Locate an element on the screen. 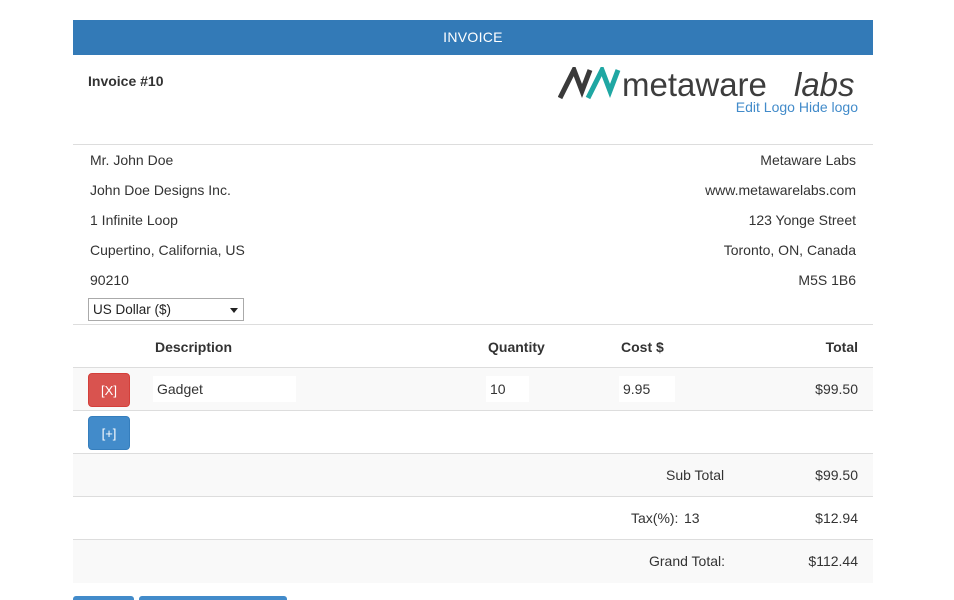 This screenshot has height=600, width=954. chevron-down-icon is located at coordinates (234, 310).